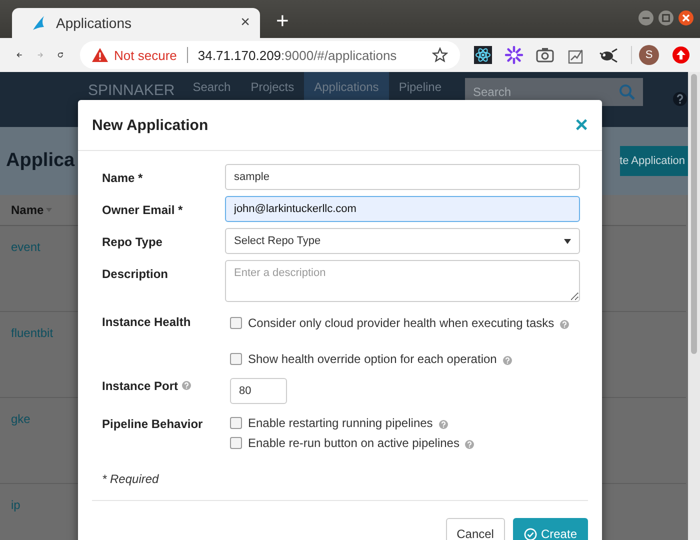 Image resolution: width=700 pixels, height=540 pixels. Describe the element at coordinates (340, 423) in the screenshot. I see `checkbox-label: Enable restarting running pipelines` at that location.